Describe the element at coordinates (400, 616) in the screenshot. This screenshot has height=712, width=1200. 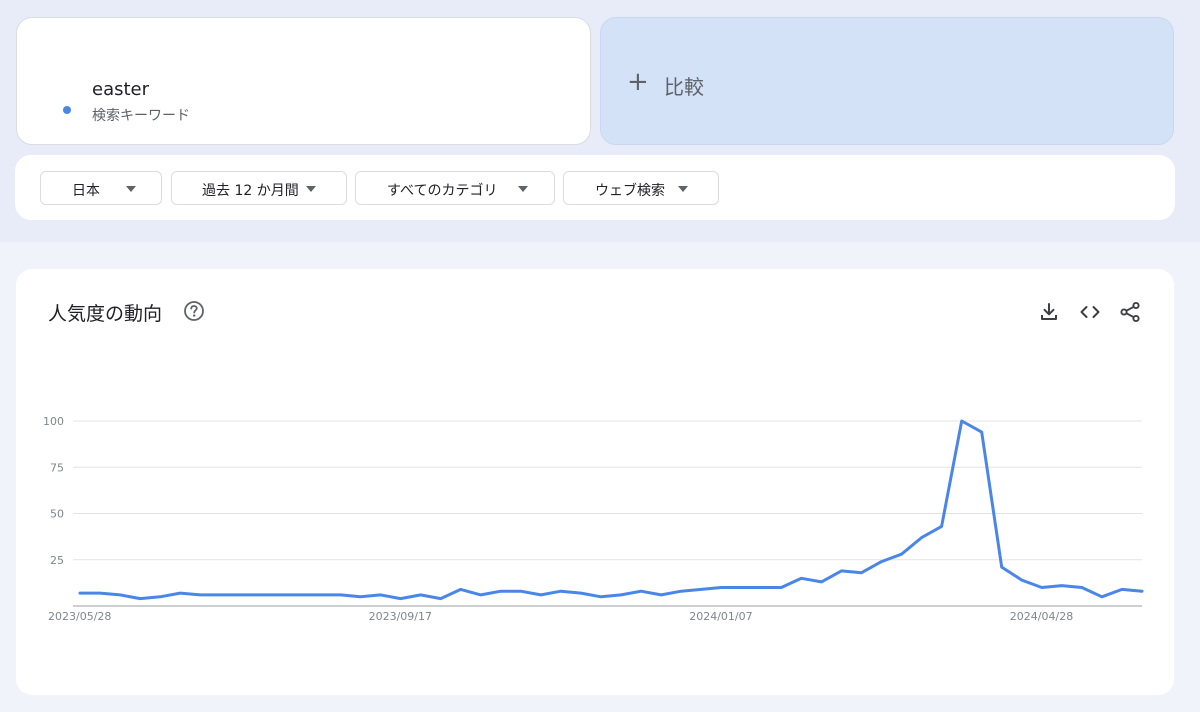
I see `x-tick-label: 2023/09/17` at that location.